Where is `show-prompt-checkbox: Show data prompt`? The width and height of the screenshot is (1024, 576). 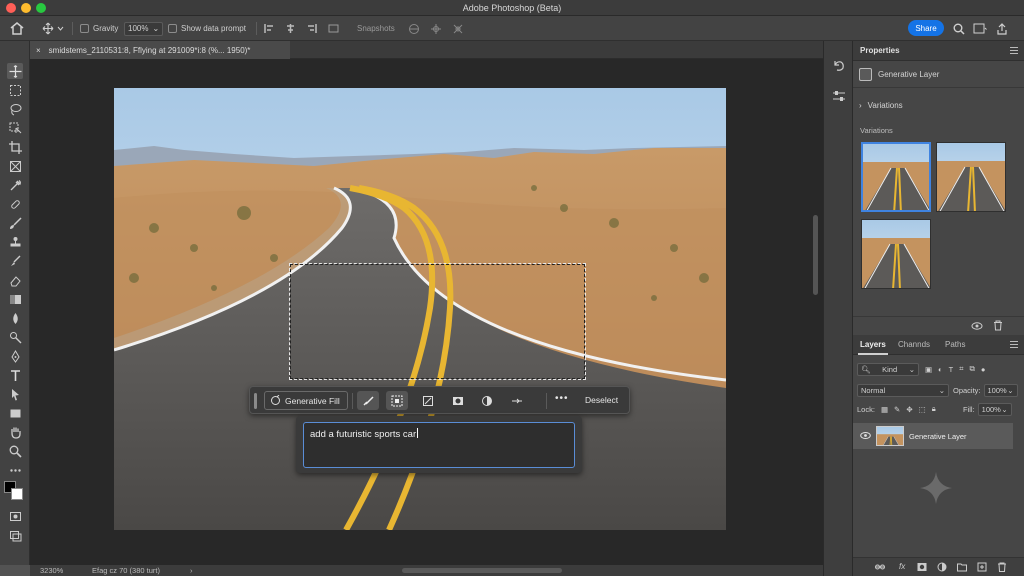
show-prompt-checkbox: Show data prompt is located at coordinates (207, 28).